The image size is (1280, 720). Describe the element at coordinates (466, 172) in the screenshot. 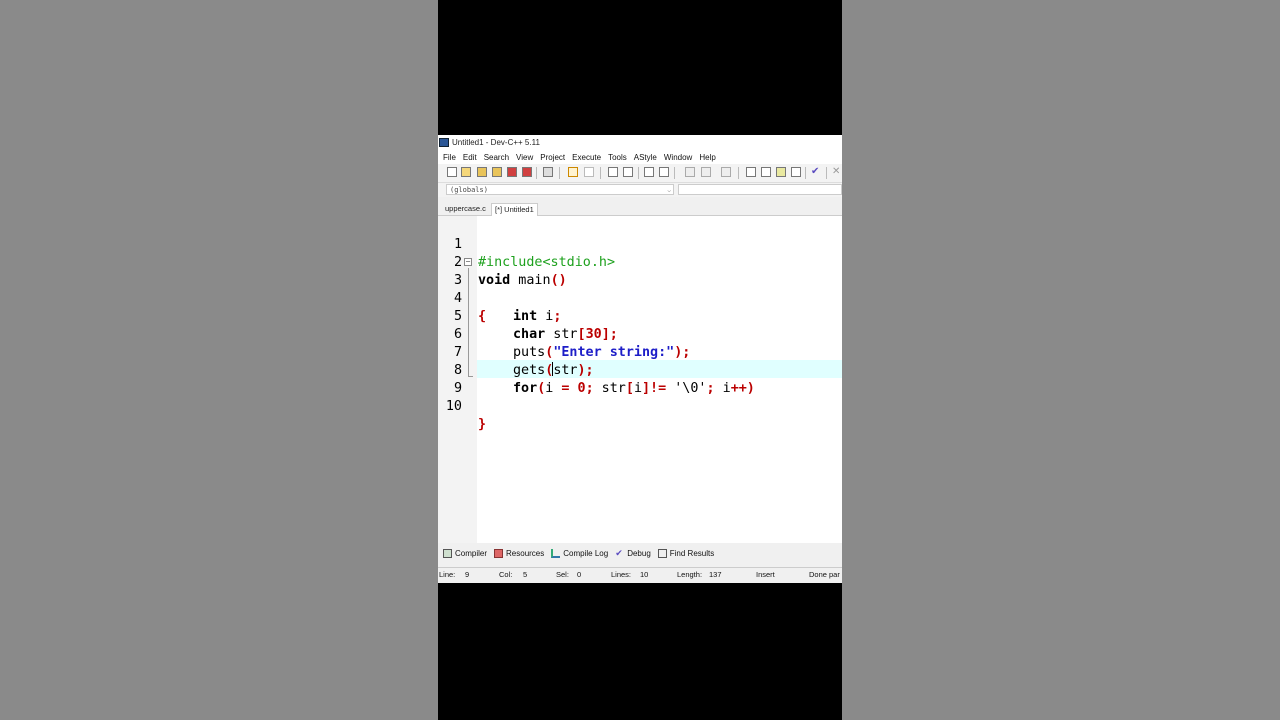

I see `open-file-icon` at that location.